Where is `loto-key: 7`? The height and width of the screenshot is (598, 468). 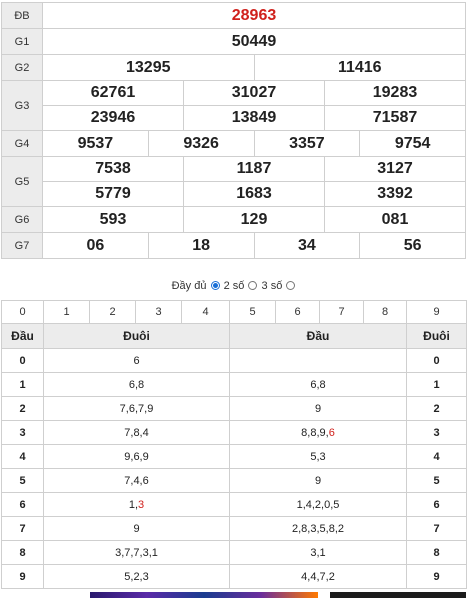 loto-key: 7 is located at coordinates (22, 528).